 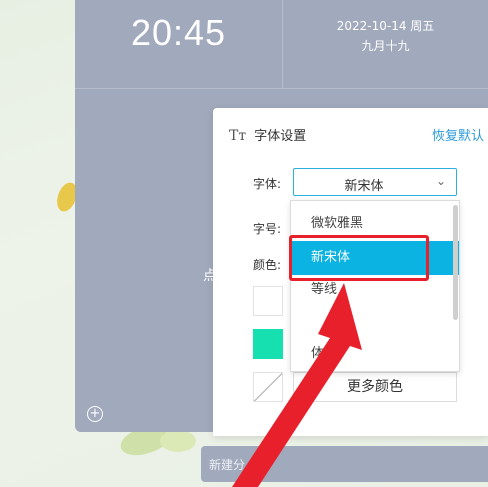 What do you see at coordinates (385, 46) in the screenshot?
I see `lunar-date: 九月十九` at bounding box center [385, 46].